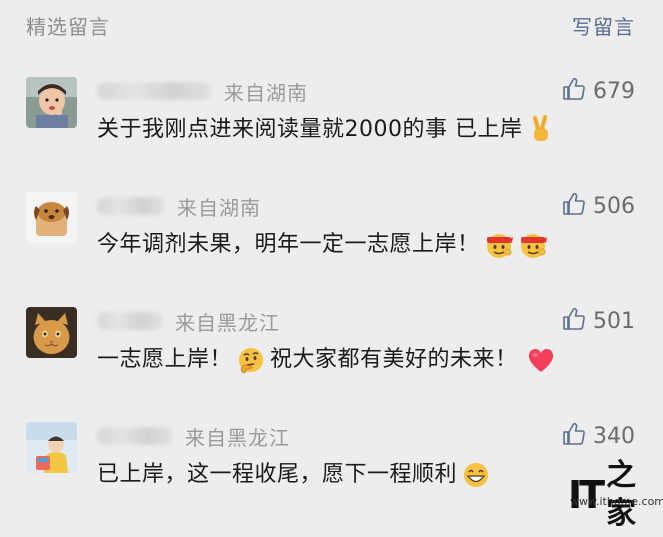 This screenshot has width=663, height=537. I want to click on like-button: 679, so click(598, 91).